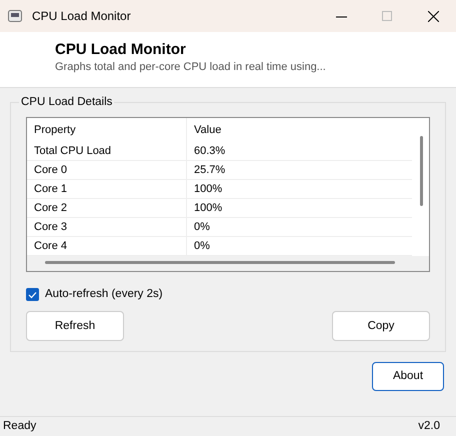  I want to click on version-label: v2.0, so click(429, 426).